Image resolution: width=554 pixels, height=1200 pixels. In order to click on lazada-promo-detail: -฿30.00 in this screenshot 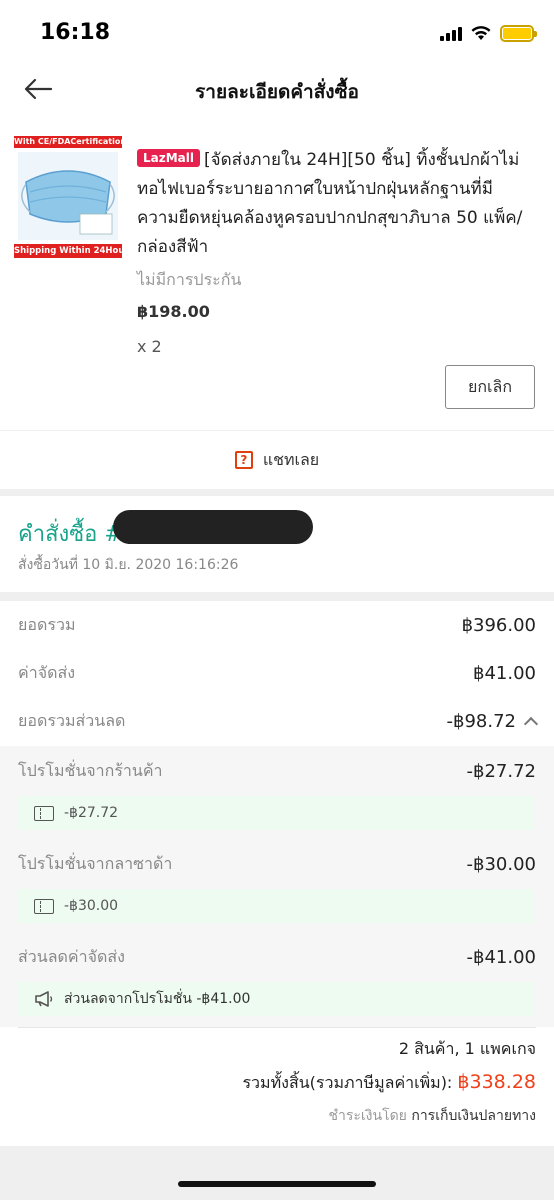, I will do `click(276, 906)`.